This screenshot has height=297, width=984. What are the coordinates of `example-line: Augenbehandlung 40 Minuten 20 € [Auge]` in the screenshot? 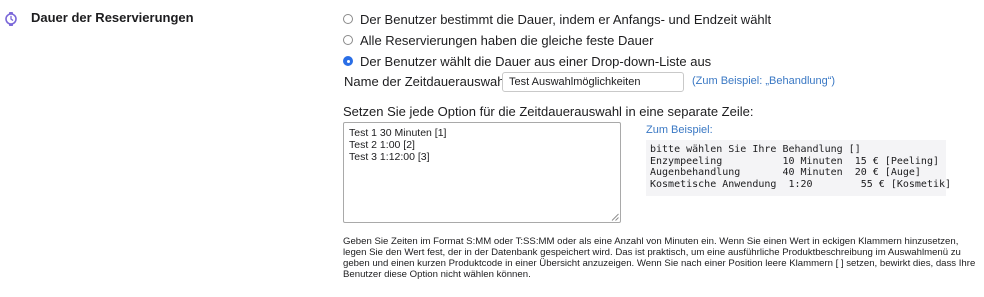 It's located at (785, 172).